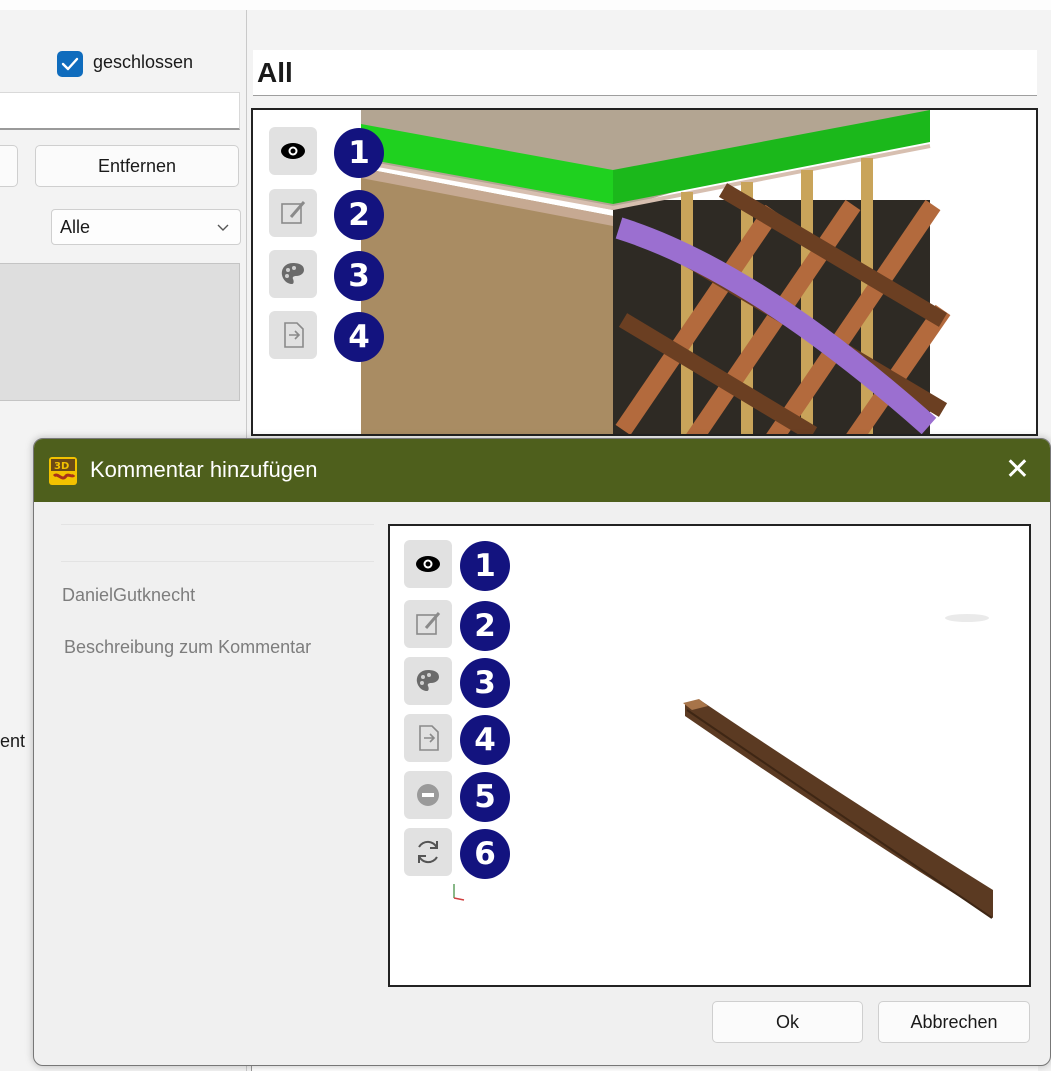  I want to click on remove-button: Entfernen, so click(137, 166).